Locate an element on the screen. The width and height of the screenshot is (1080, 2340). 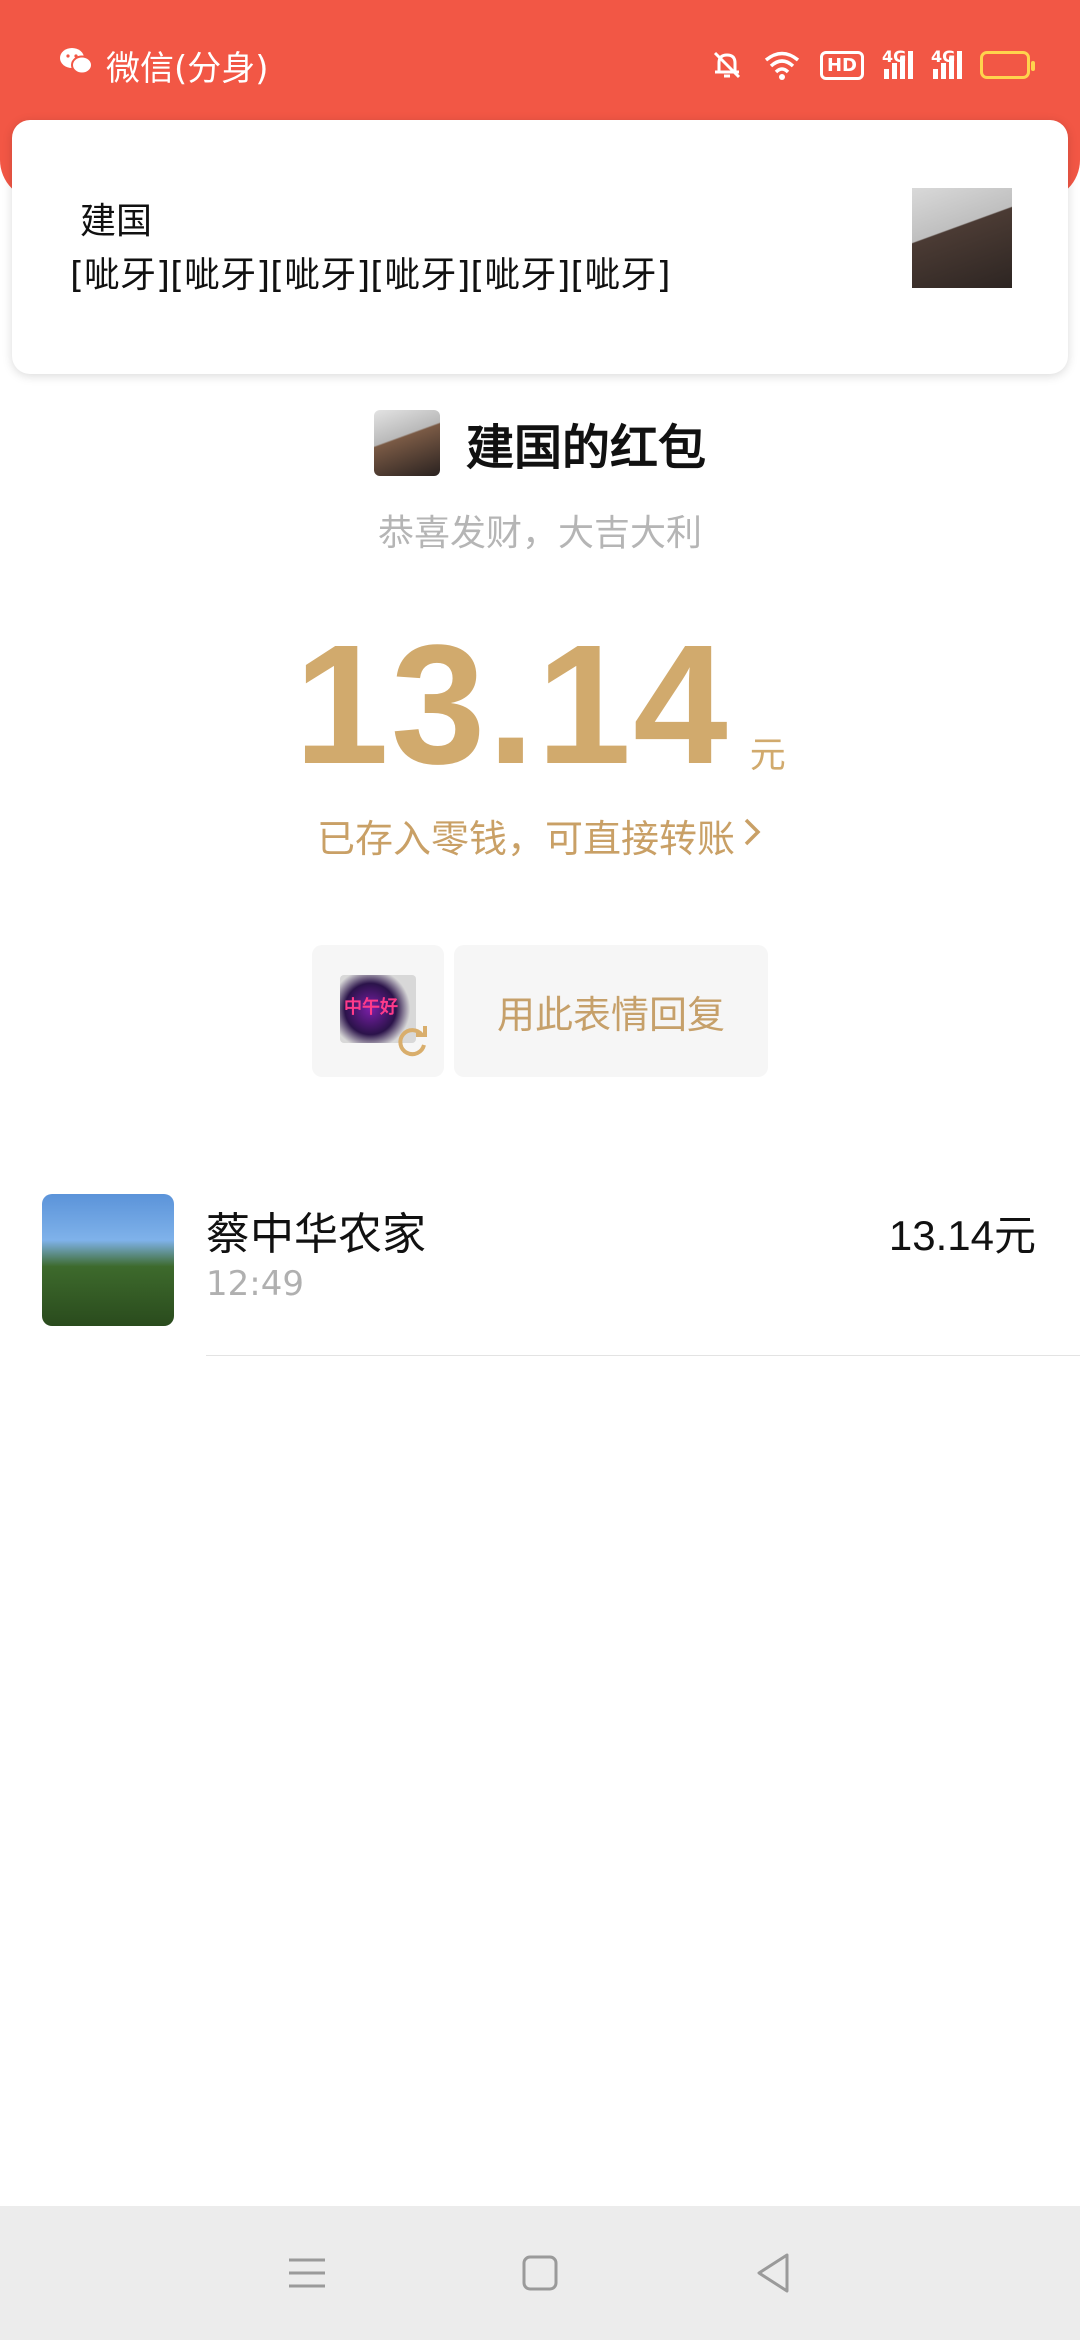
chevron-right-icon is located at coordinates (752, 836).